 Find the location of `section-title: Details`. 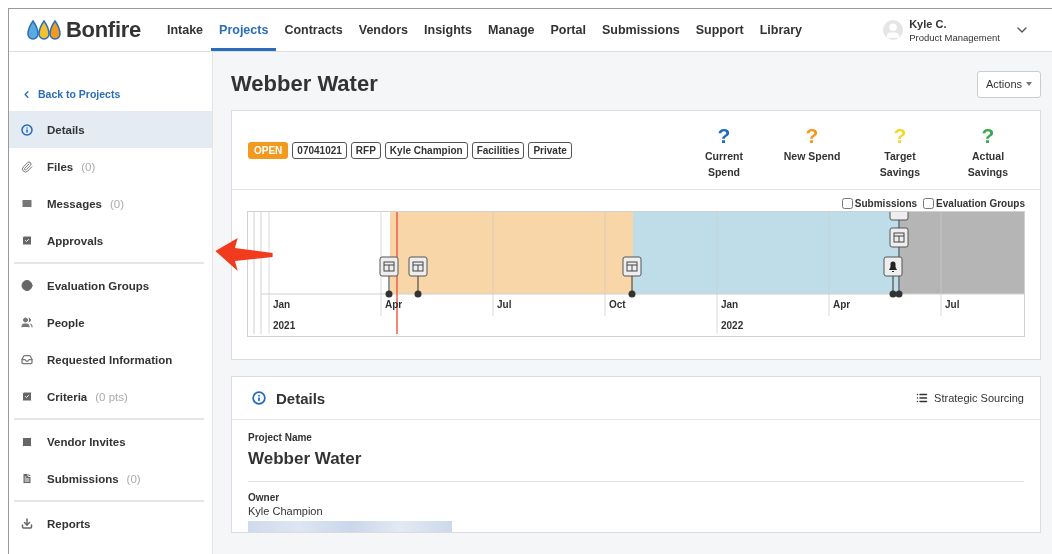

section-title: Details is located at coordinates (301, 398).